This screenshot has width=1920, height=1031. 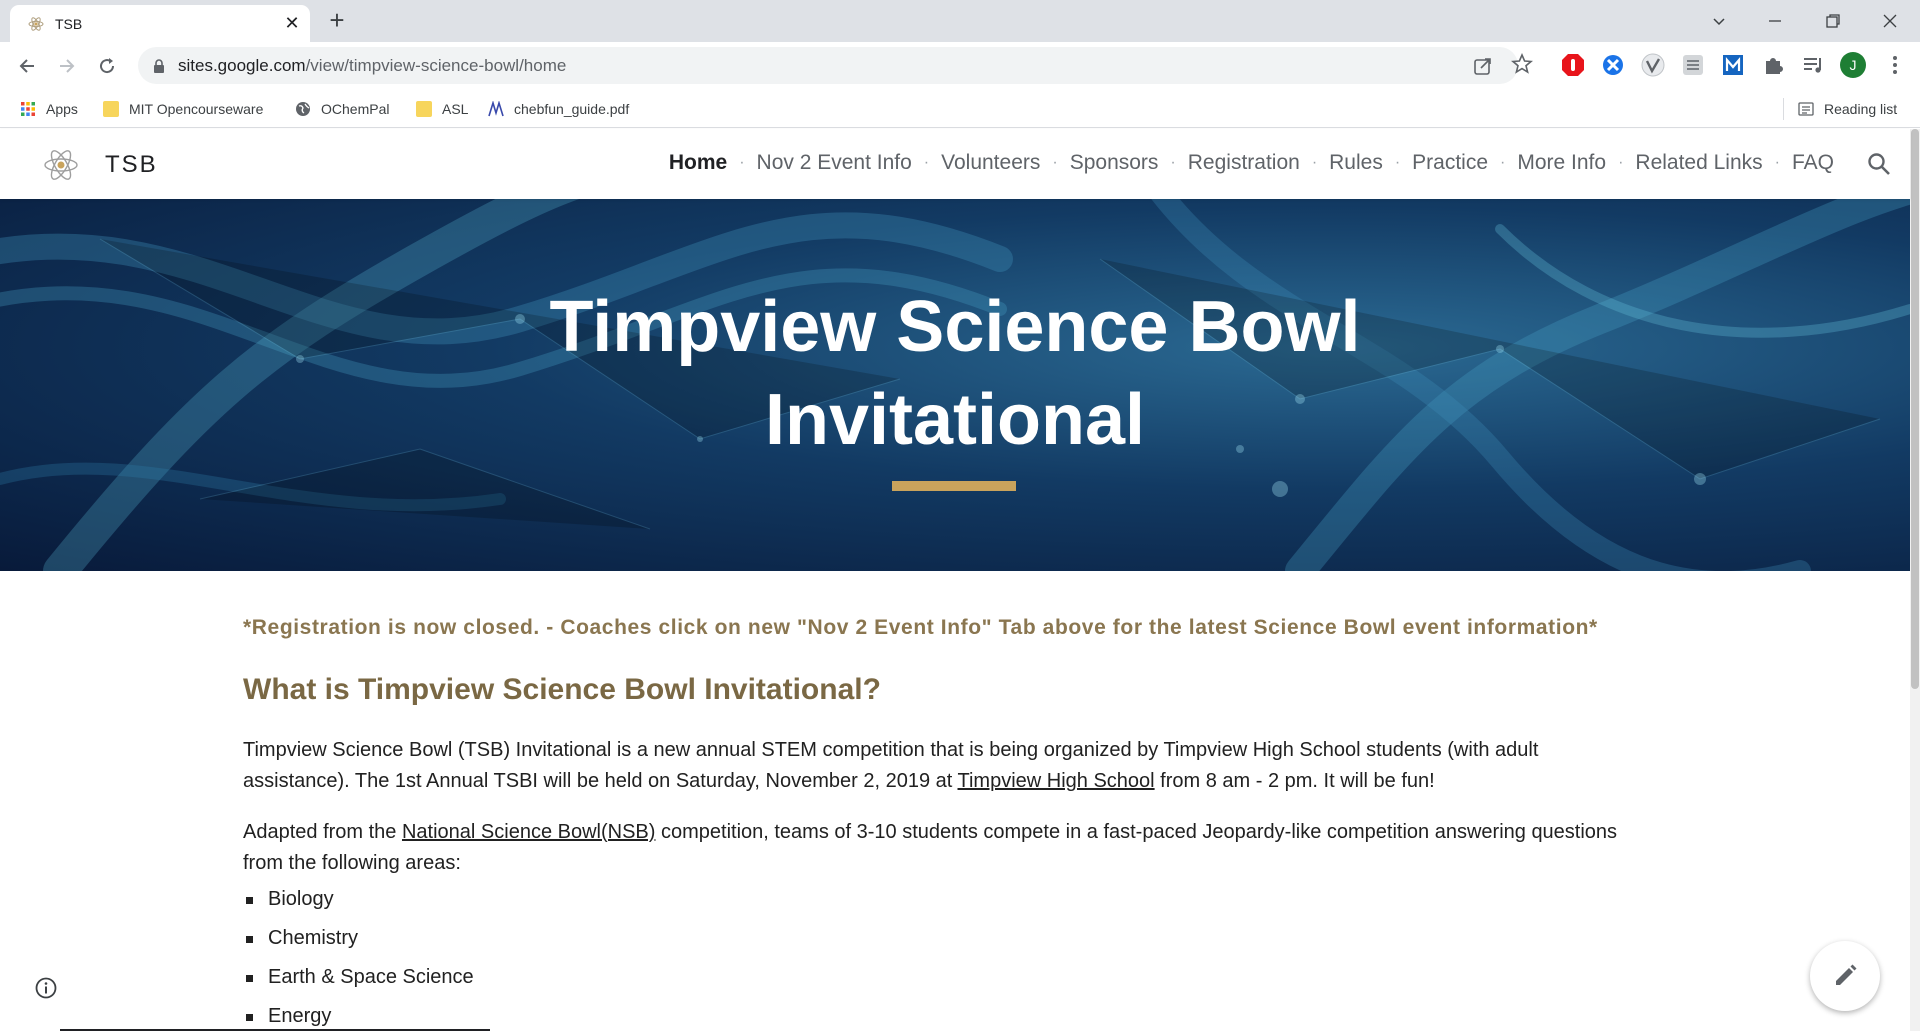 I want to click on hero-accent-rule, so click(x=954, y=486).